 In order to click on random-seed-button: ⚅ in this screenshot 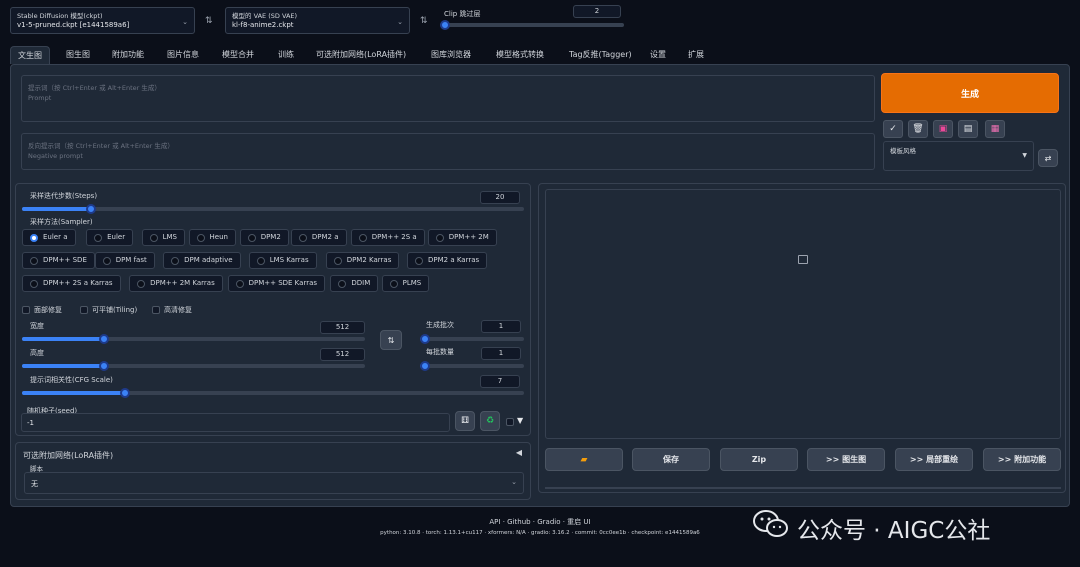, I will do `click(465, 421)`.